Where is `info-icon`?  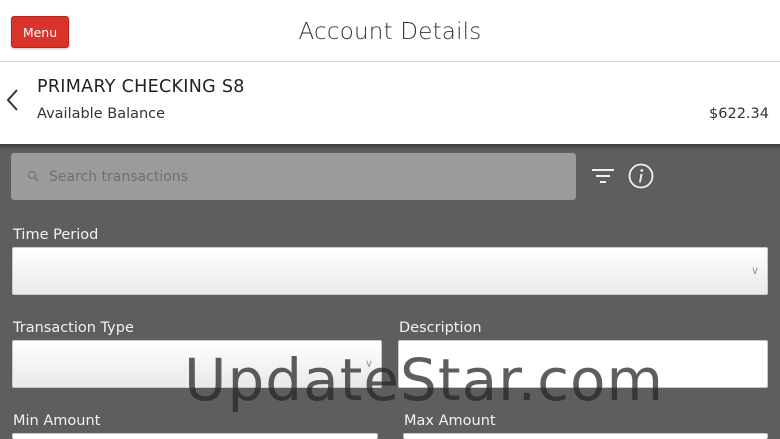
info-icon is located at coordinates (641, 176).